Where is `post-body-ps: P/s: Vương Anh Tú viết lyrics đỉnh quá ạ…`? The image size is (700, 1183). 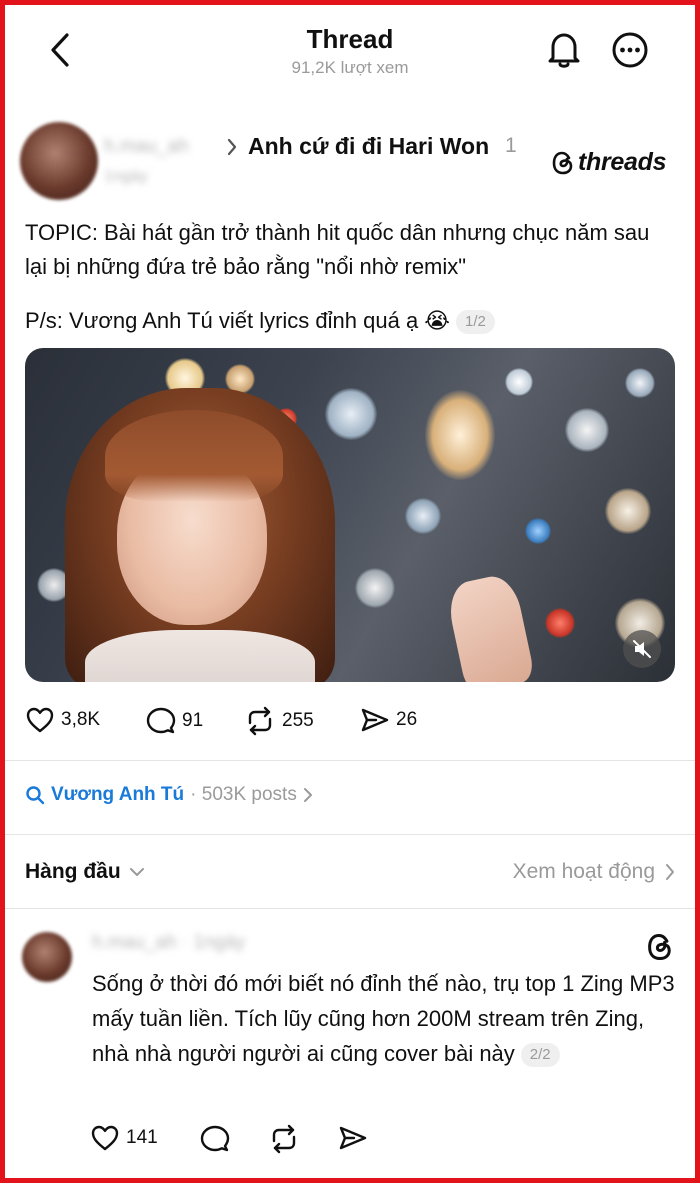 post-body-ps: P/s: Vương Anh Tú viết lyrics đỉnh quá ạ… is located at coordinates (345, 321).